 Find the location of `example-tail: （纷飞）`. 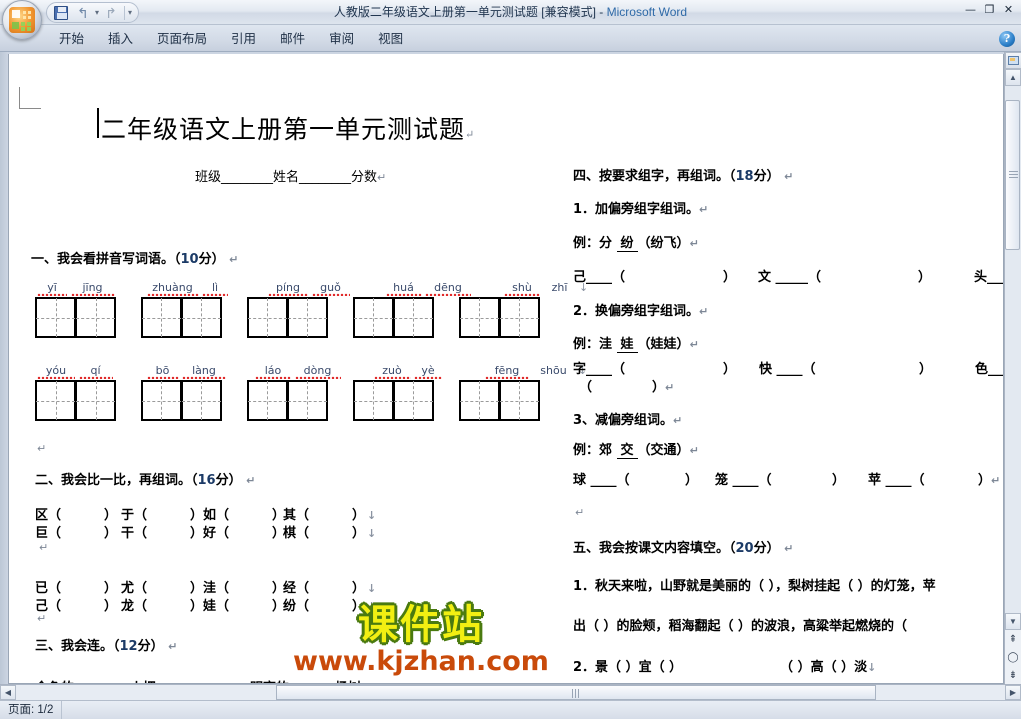

example-tail: （纷飞） is located at coordinates (663, 243).